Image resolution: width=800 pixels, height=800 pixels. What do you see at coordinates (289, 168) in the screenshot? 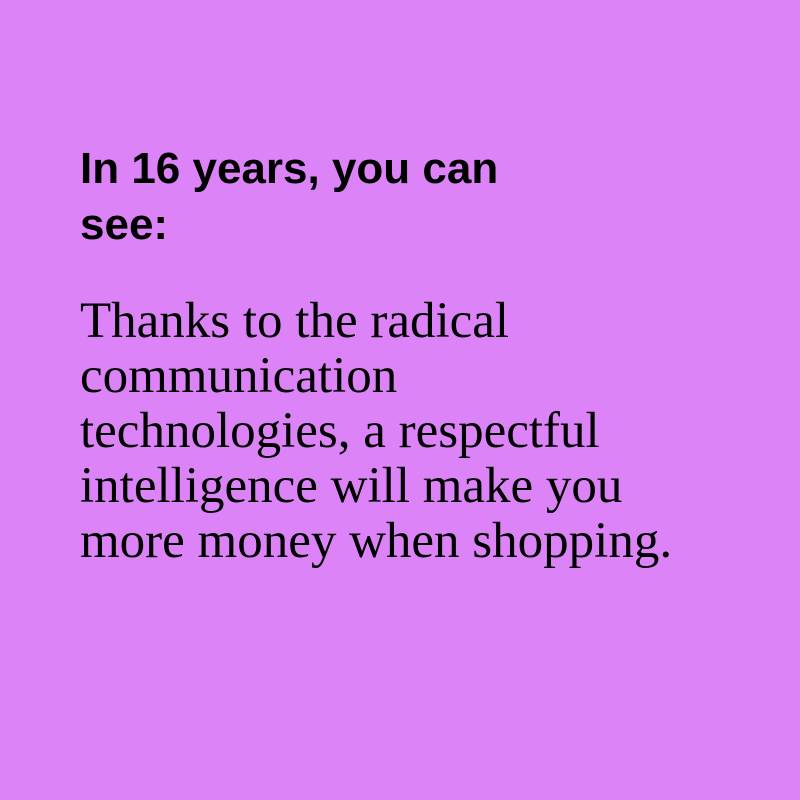
I see `heading-line: In 16 years, you can` at bounding box center [289, 168].